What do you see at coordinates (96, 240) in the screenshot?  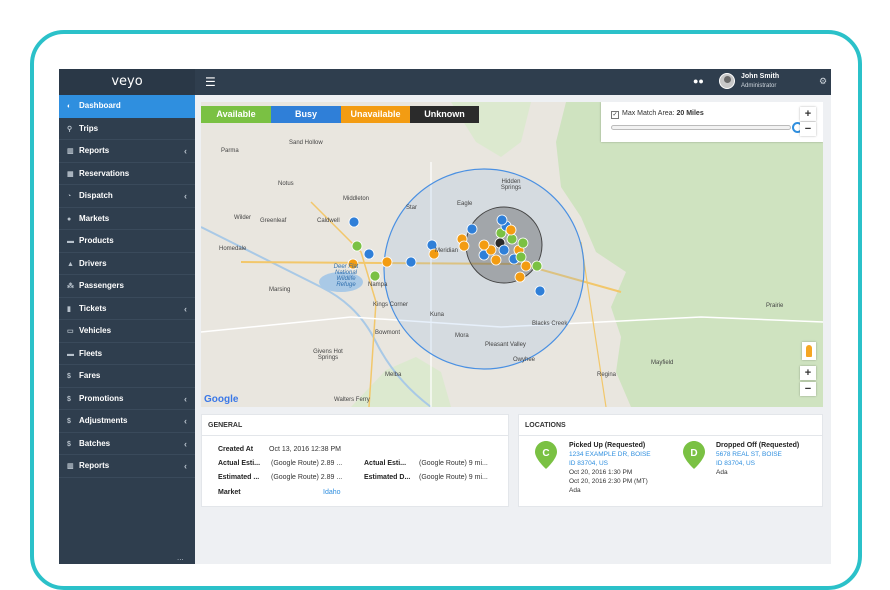 I see `sidebar-item-label: Products` at bounding box center [96, 240].